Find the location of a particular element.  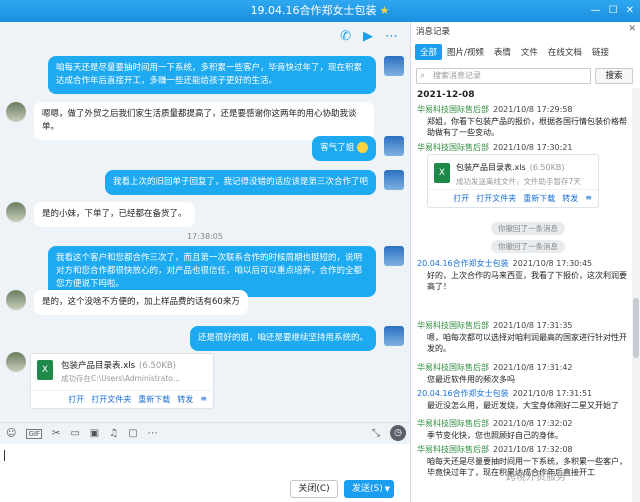

entry-text: 最近没怎么用，最近发烧，大宝身体刚好二星又开始了 is located at coordinates (523, 405).